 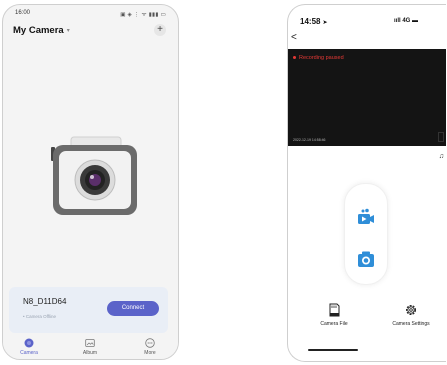 I want to click on connect-button: Connect, so click(x=133, y=308).